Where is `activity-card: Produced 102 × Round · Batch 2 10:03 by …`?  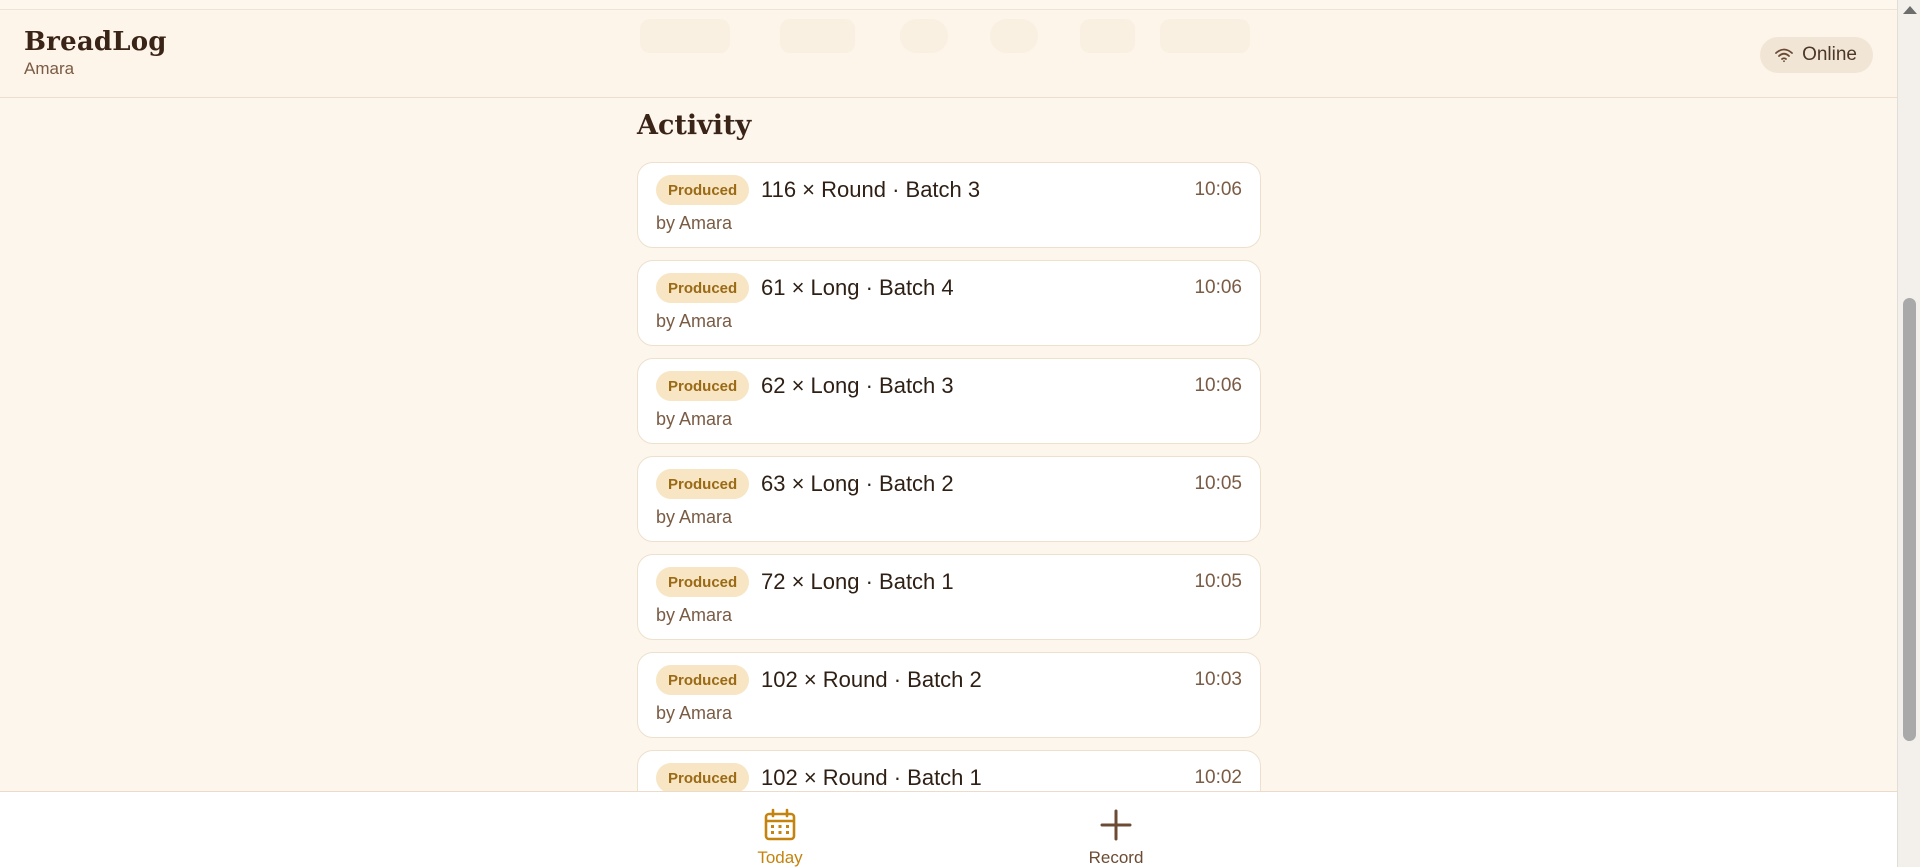
activity-card: Produced 102 × Round · Batch 2 10:03 by … is located at coordinates (949, 695).